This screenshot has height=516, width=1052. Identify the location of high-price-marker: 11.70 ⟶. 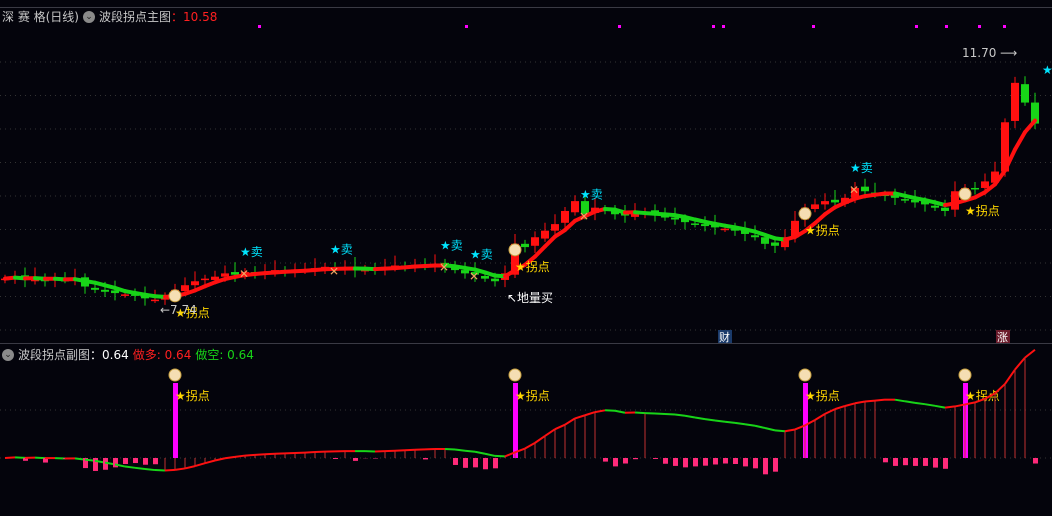
(989, 53).